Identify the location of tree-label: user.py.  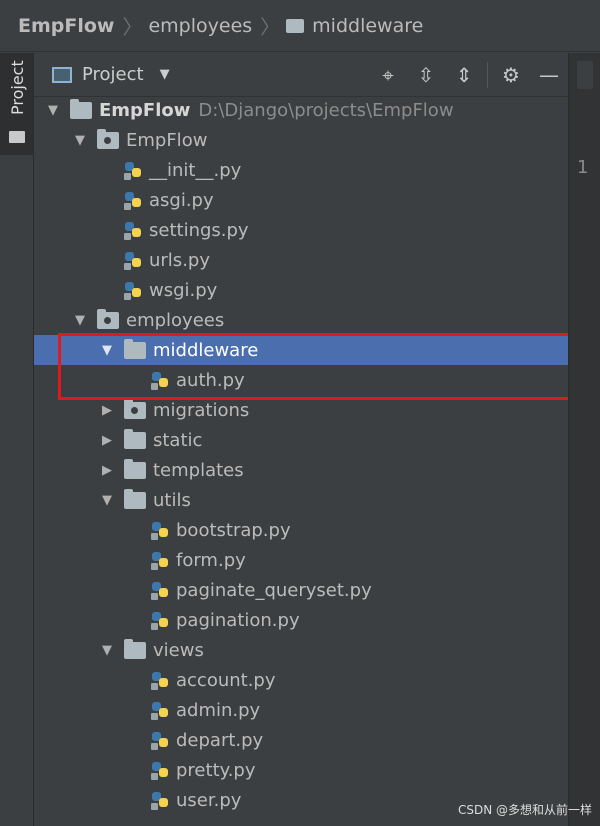
(209, 800).